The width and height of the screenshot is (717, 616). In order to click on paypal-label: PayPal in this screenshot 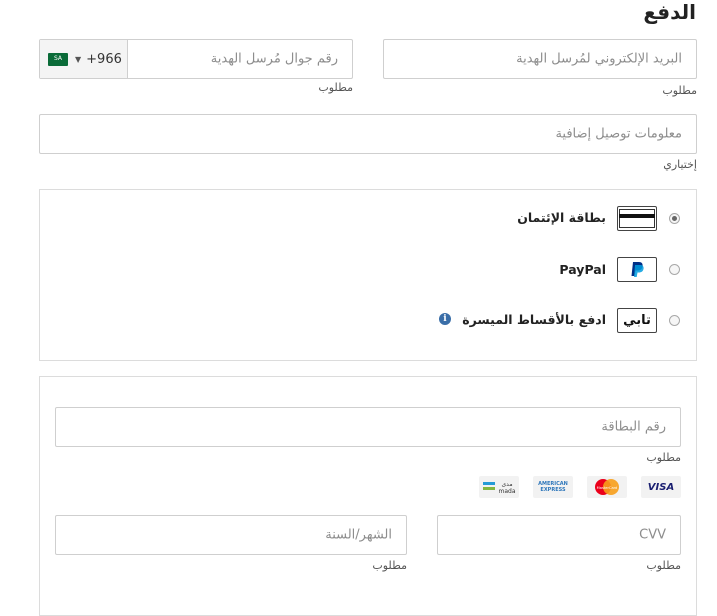, I will do `click(582, 269)`.